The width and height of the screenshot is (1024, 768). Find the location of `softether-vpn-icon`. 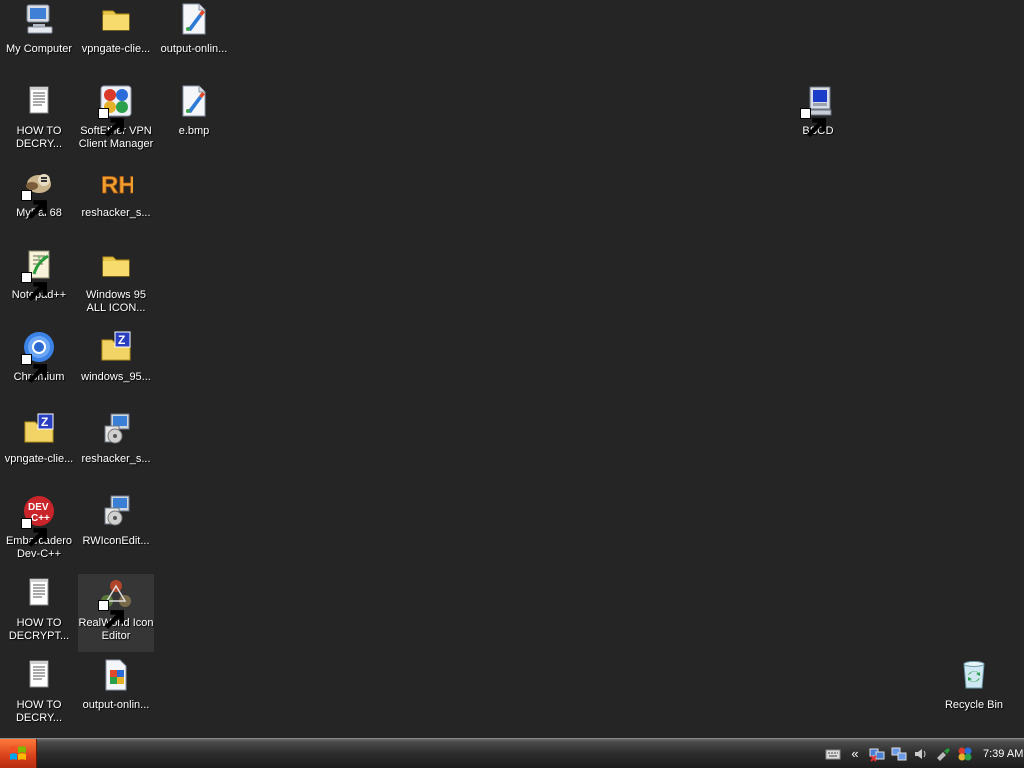

softether-vpn-icon is located at coordinates (115, 111).